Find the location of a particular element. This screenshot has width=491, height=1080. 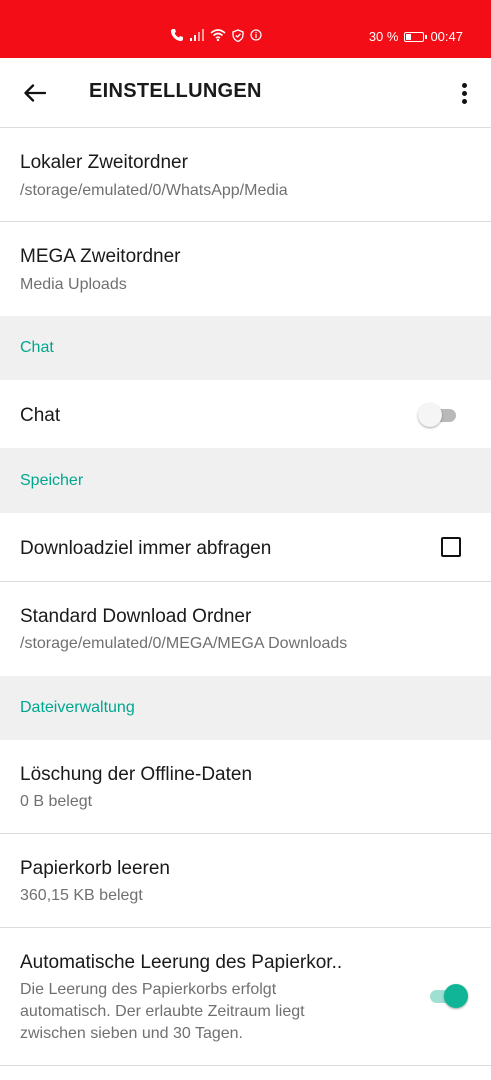

setting-value: Media Uploads is located at coordinates (73, 284).